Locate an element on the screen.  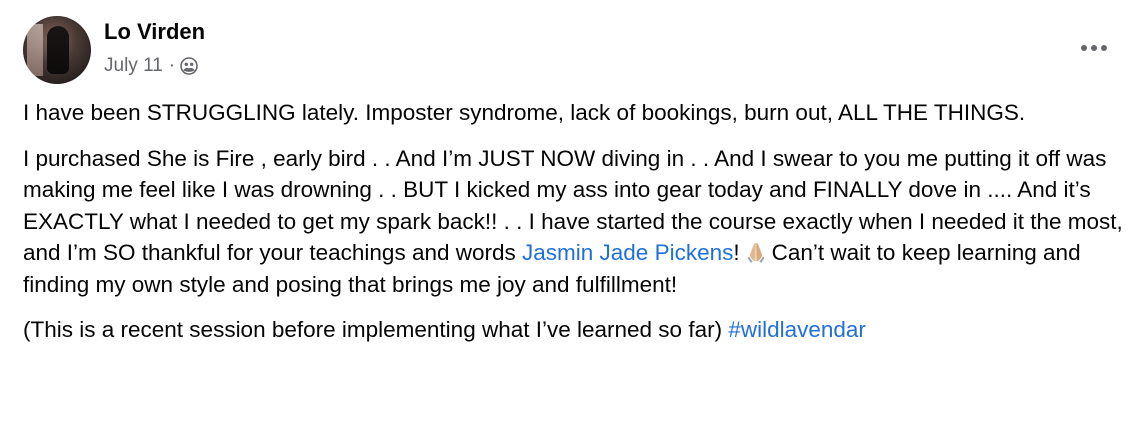
folded-hands-emoji-icon is located at coordinates (756, 253).